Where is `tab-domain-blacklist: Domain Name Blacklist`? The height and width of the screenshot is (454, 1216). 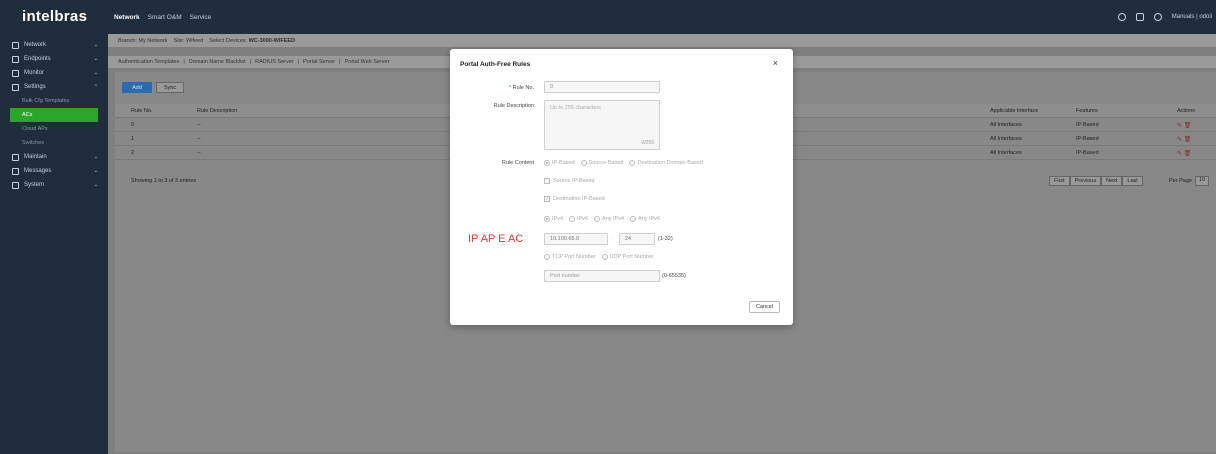
tab-domain-blacklist: Domain Name Blacklist is located at coordinates (217, 62).